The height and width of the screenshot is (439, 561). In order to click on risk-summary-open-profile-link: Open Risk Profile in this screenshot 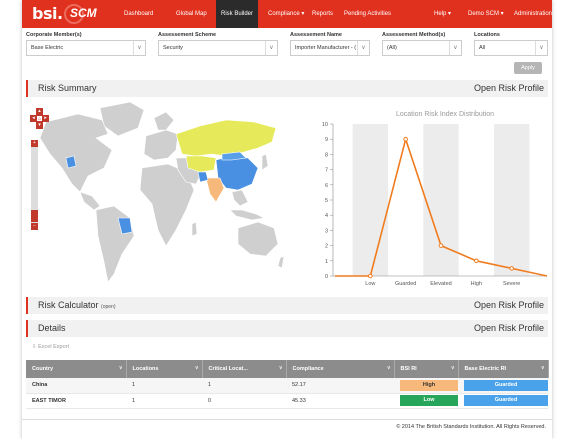, I will do `click(509, 88)`.